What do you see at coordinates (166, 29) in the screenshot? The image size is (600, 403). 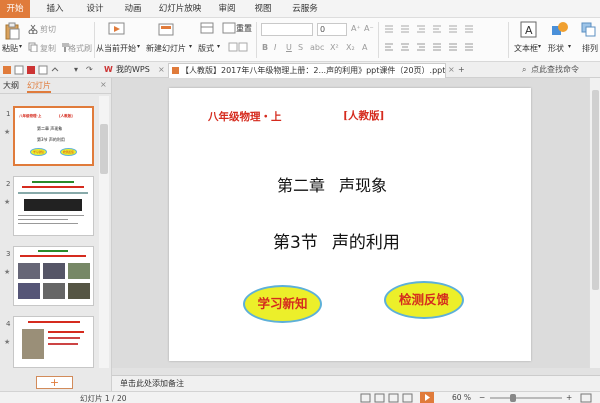 I see `new-slide-icon` at bounding box center [166, 29].